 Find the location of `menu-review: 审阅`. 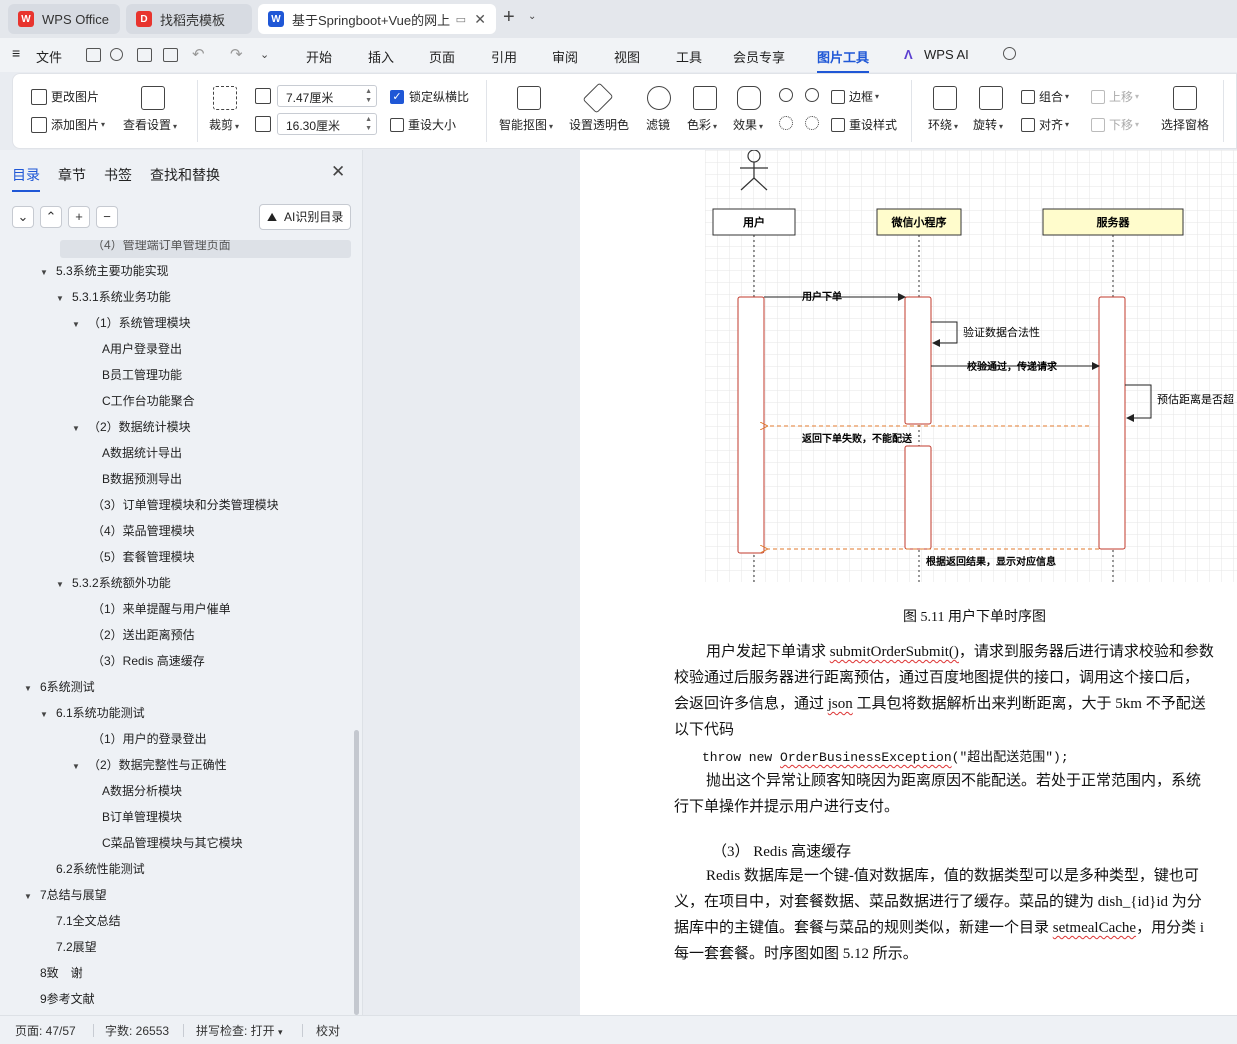

menu-review: 审阅 is located at coordinates (565, 56).